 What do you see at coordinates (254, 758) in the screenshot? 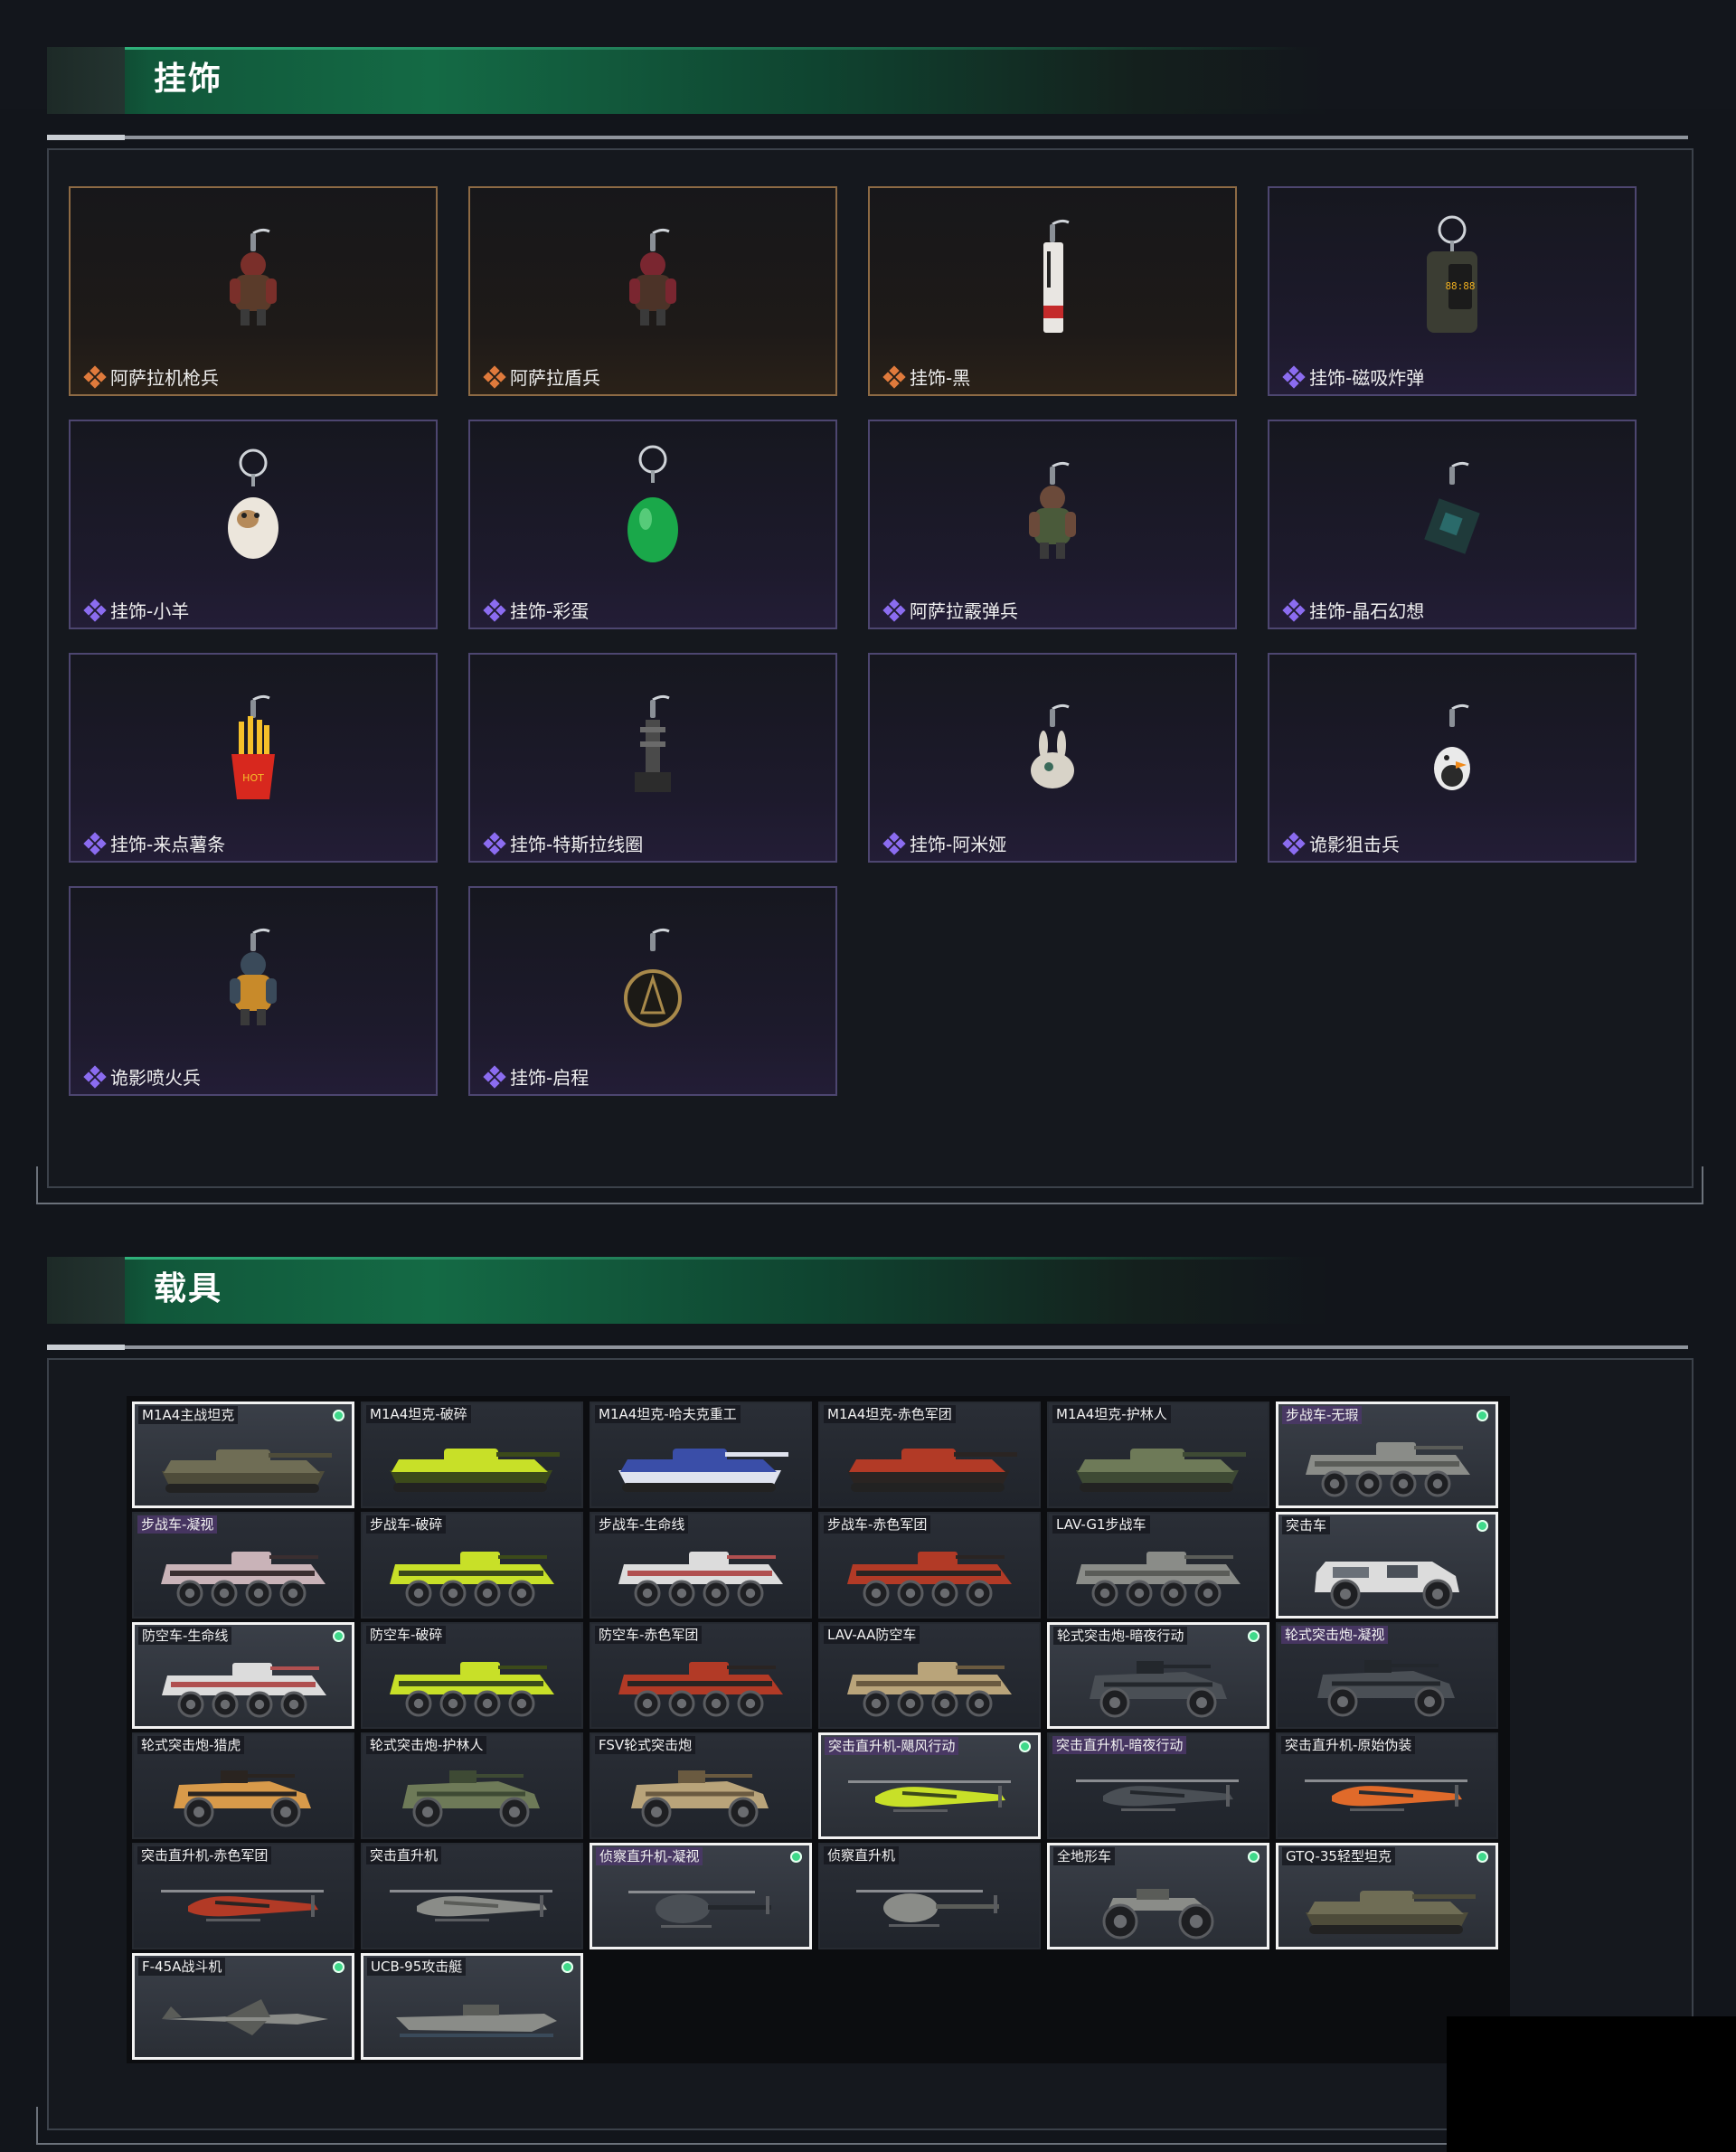
I see `charm-card: HOT 挂饰-来点薯条` at bounding box center [254, 758].